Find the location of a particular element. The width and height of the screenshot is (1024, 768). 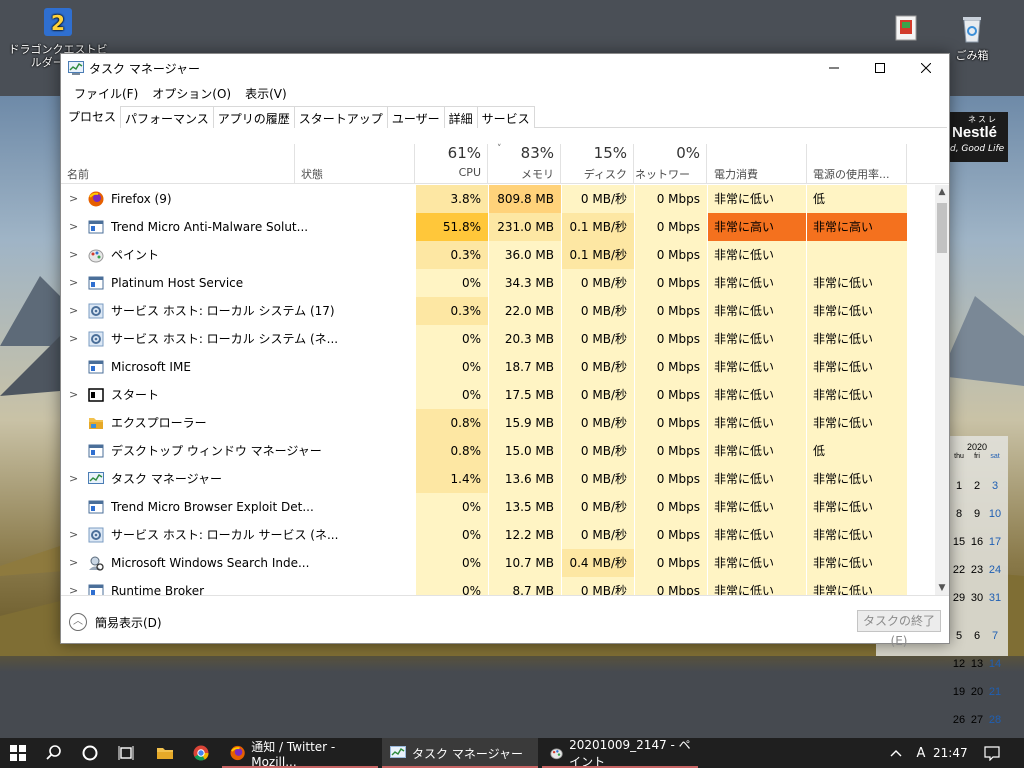

menu-file: ファイル(F) is located at coordinates (106, 93).